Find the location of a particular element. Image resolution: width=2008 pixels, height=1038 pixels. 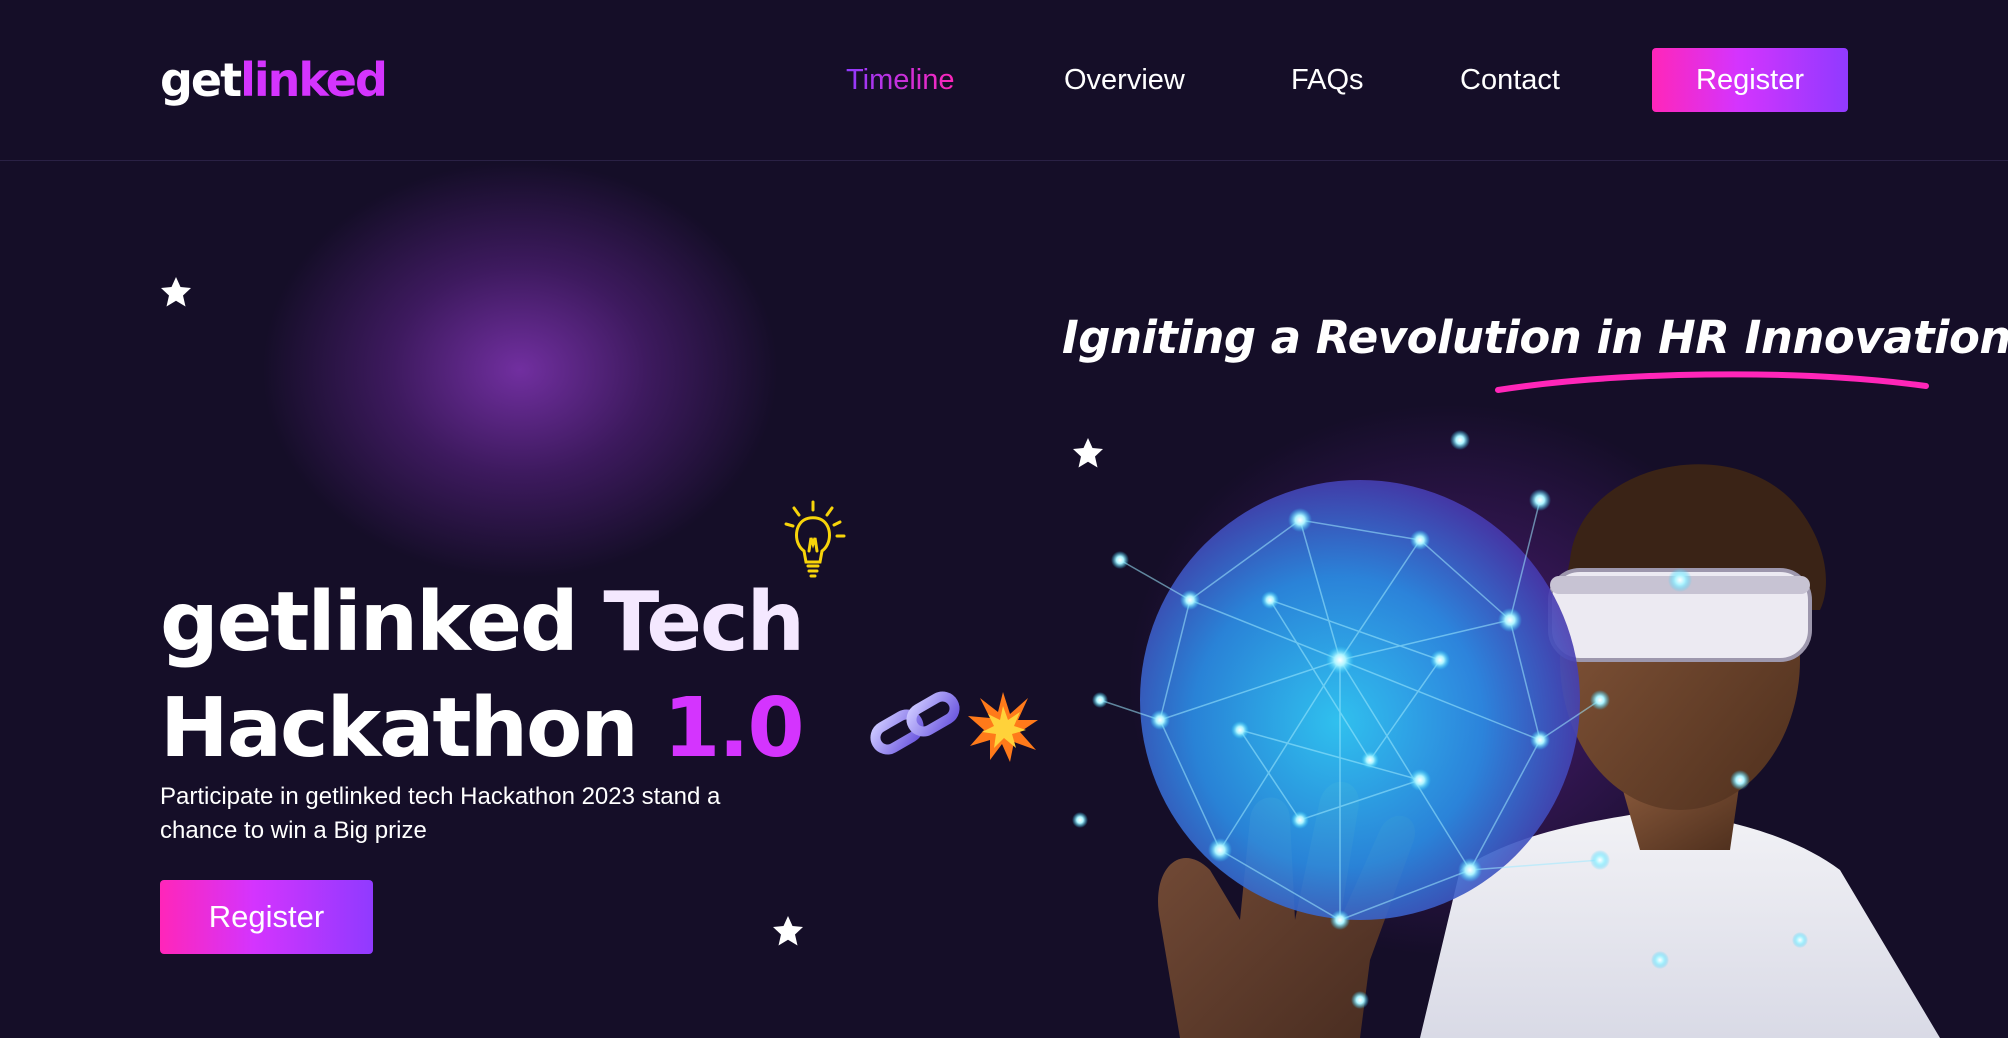

explosion-icon is located at coordinates (1003, 727).